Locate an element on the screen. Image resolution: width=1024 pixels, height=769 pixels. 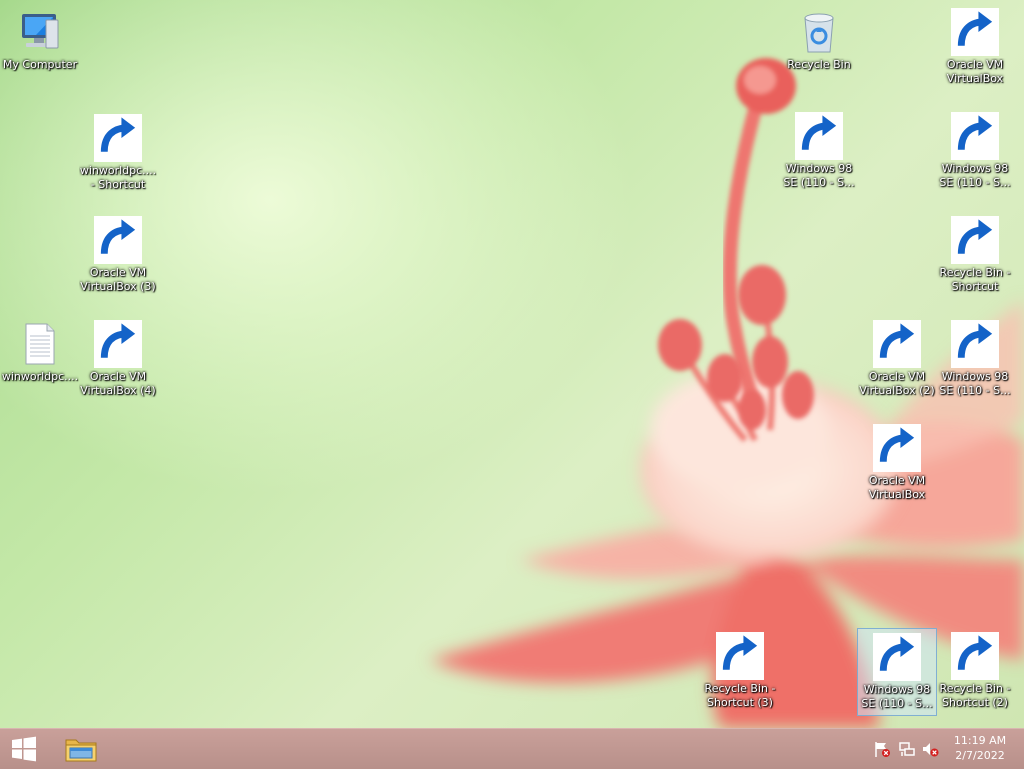
icon-label: Recycle Bin - Shortcut is located at coordinates (975, 279).